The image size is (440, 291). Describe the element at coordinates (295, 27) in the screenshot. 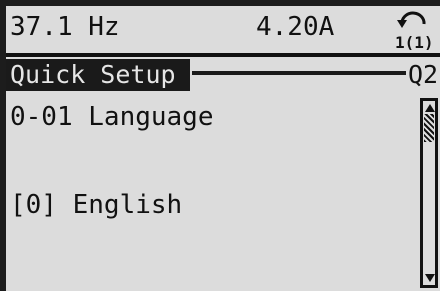

I see `current-readout: 4.20A` at that location.